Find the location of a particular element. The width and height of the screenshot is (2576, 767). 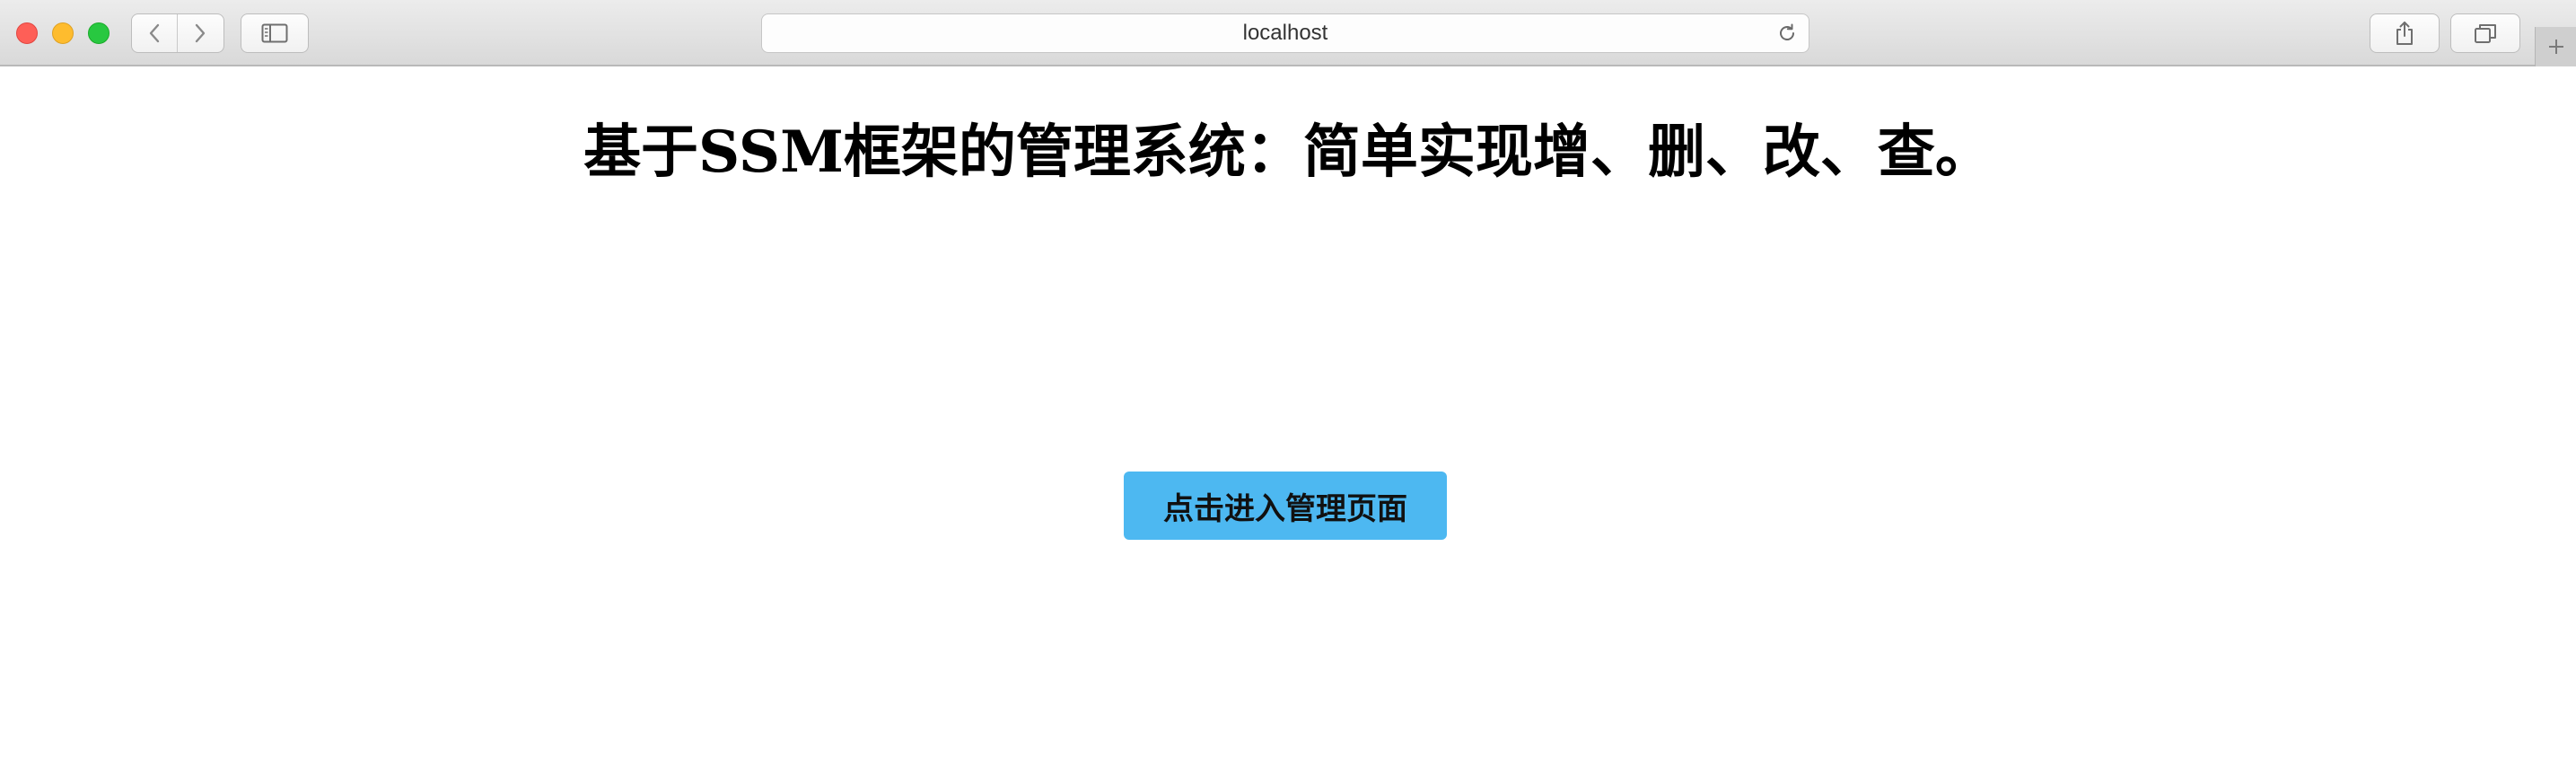

tabs-overview-icon is located at coordinates (2485, 33).